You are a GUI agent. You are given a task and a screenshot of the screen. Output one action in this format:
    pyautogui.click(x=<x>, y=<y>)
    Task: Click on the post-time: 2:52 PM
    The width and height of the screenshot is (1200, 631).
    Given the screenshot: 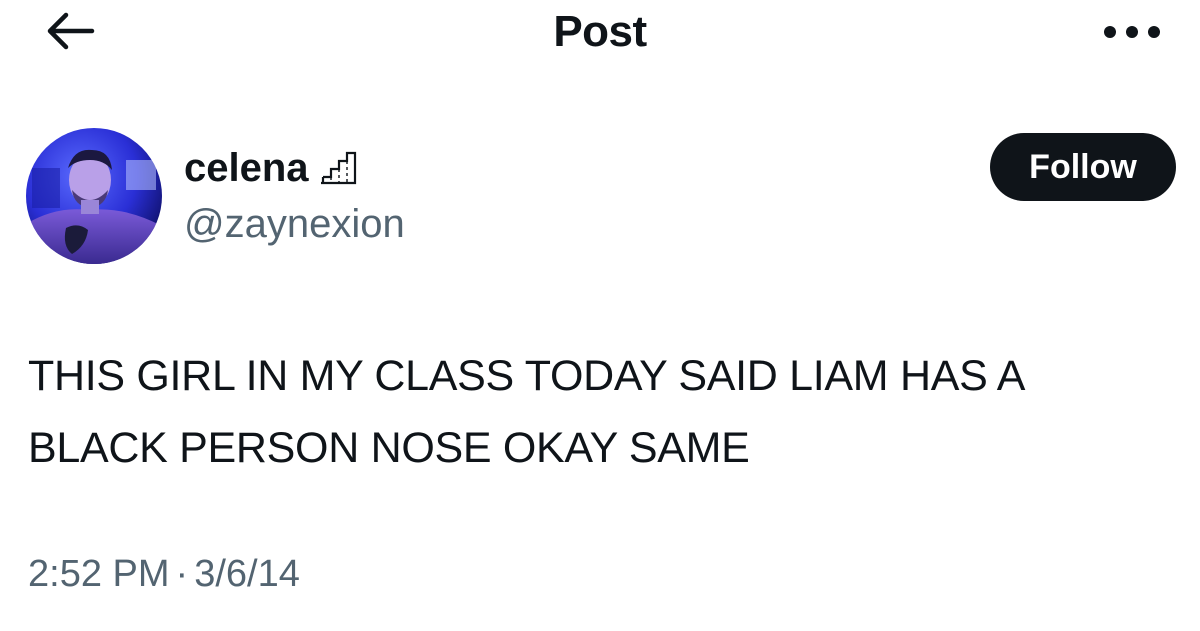 What is the action you would take?
    pyautogui.click(x=99, y=574)
    